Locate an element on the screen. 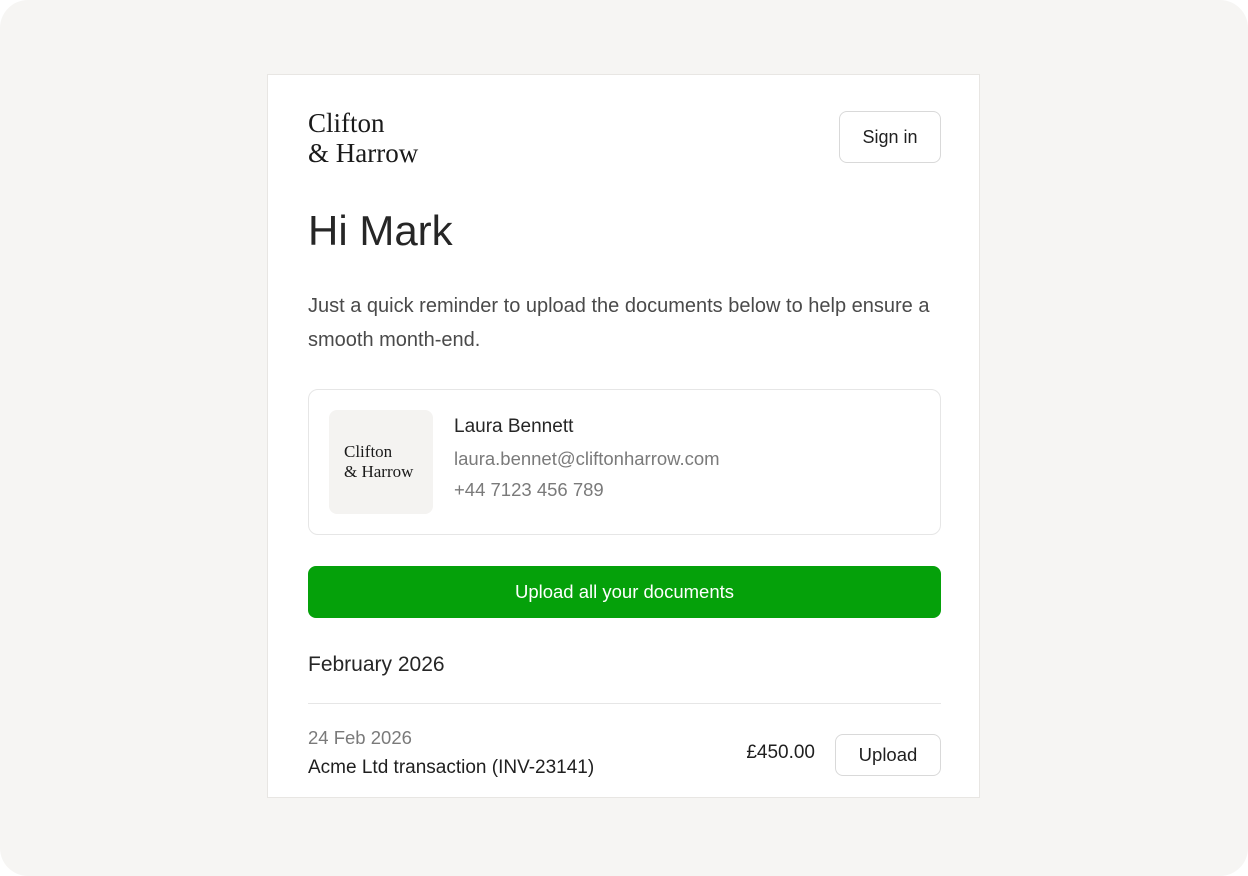 This screenshot has width=1248, height=876. transaction-amount: £450.00 is located at coordinates (780, 752).